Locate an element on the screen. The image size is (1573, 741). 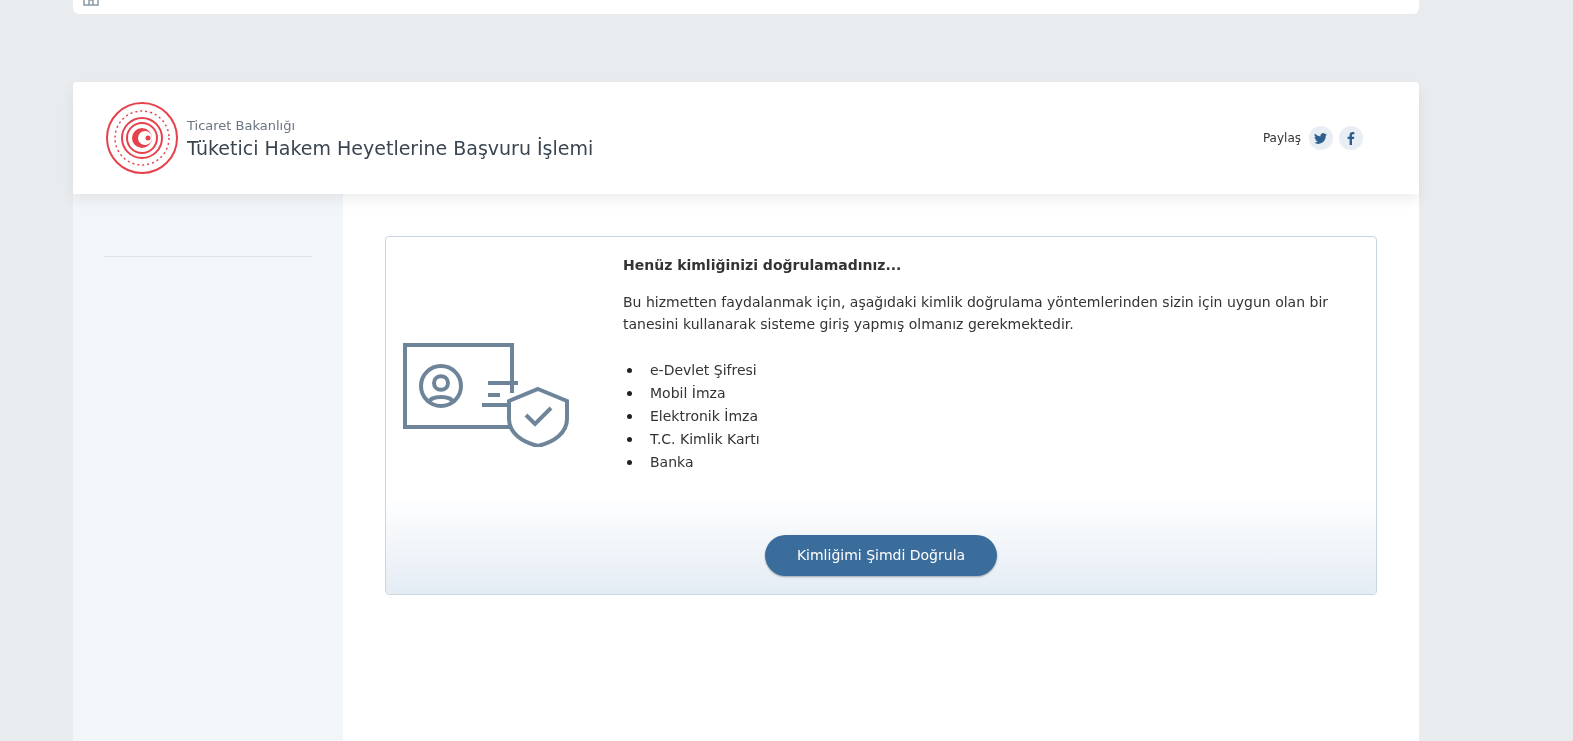
bird-icon is located at coordinates (1321, 138).